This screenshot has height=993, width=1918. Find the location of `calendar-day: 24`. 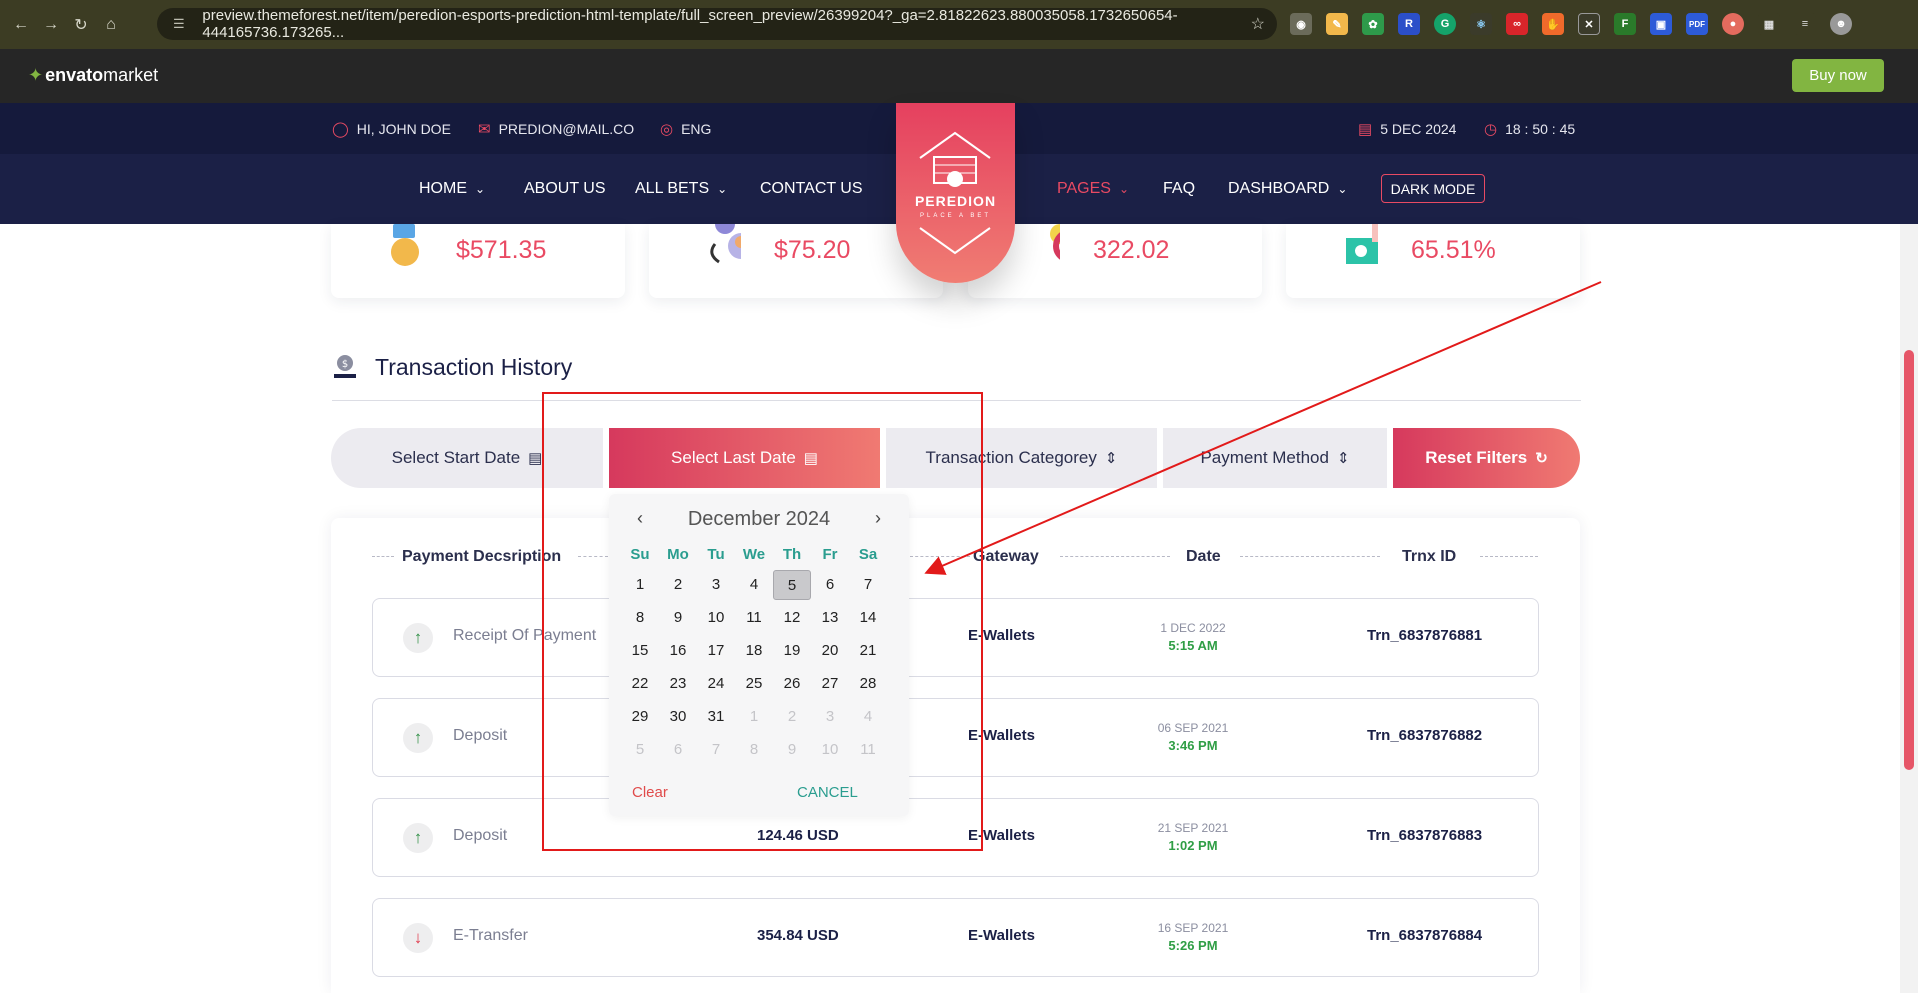

calendar-day: 24 is located at coordinates (716, 684).